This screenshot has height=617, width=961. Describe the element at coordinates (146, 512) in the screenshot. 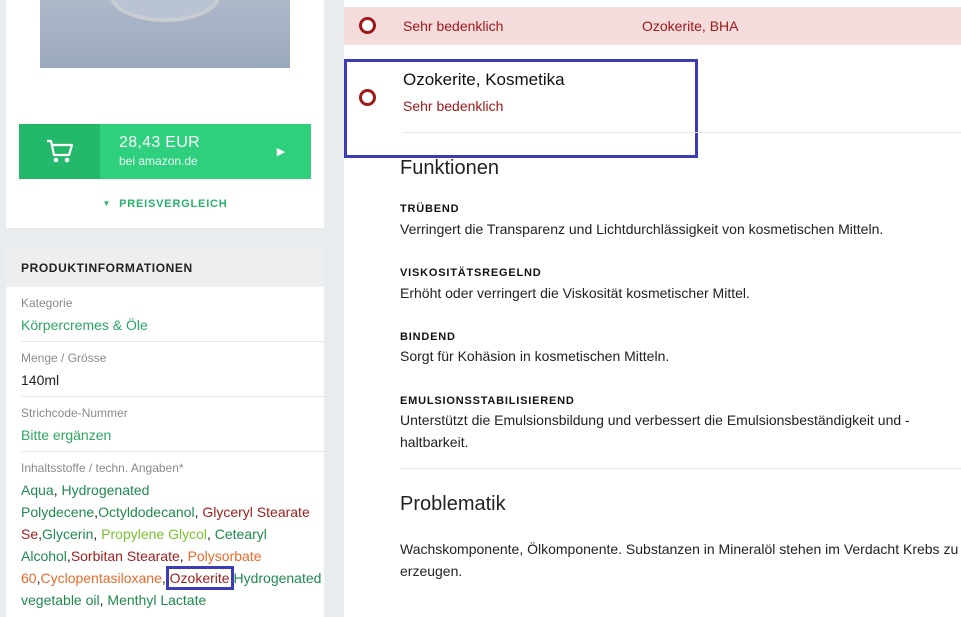

I see `ingredient-link: Octyldodecanol` at that location.